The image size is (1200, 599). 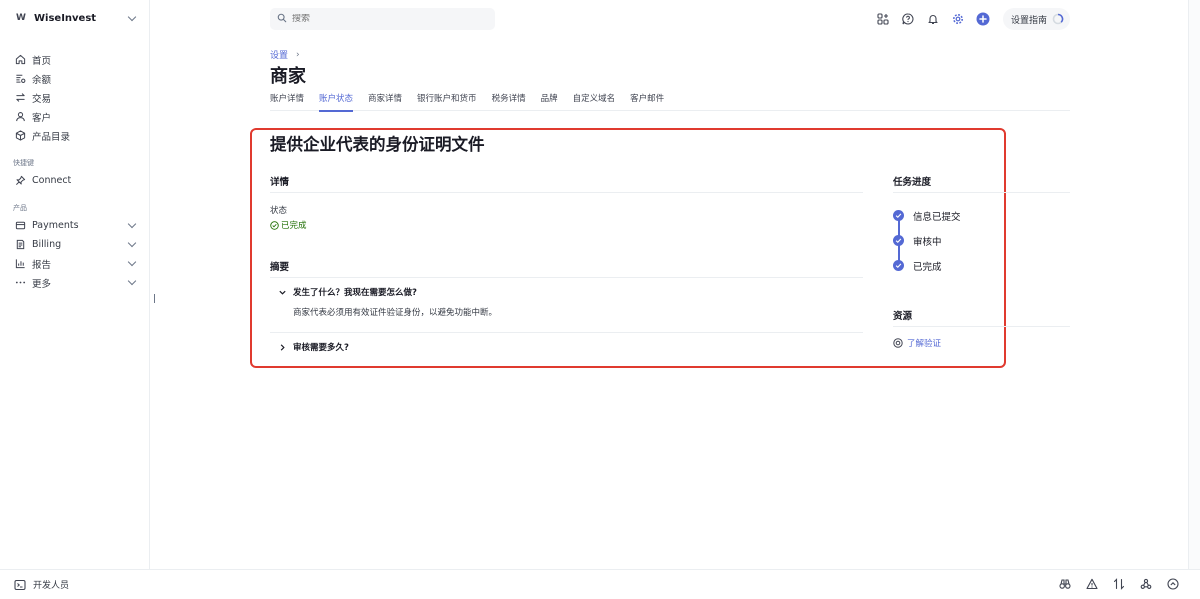 I want to click on account-switcher: W WiseInvest, so click(x=74, y=18).